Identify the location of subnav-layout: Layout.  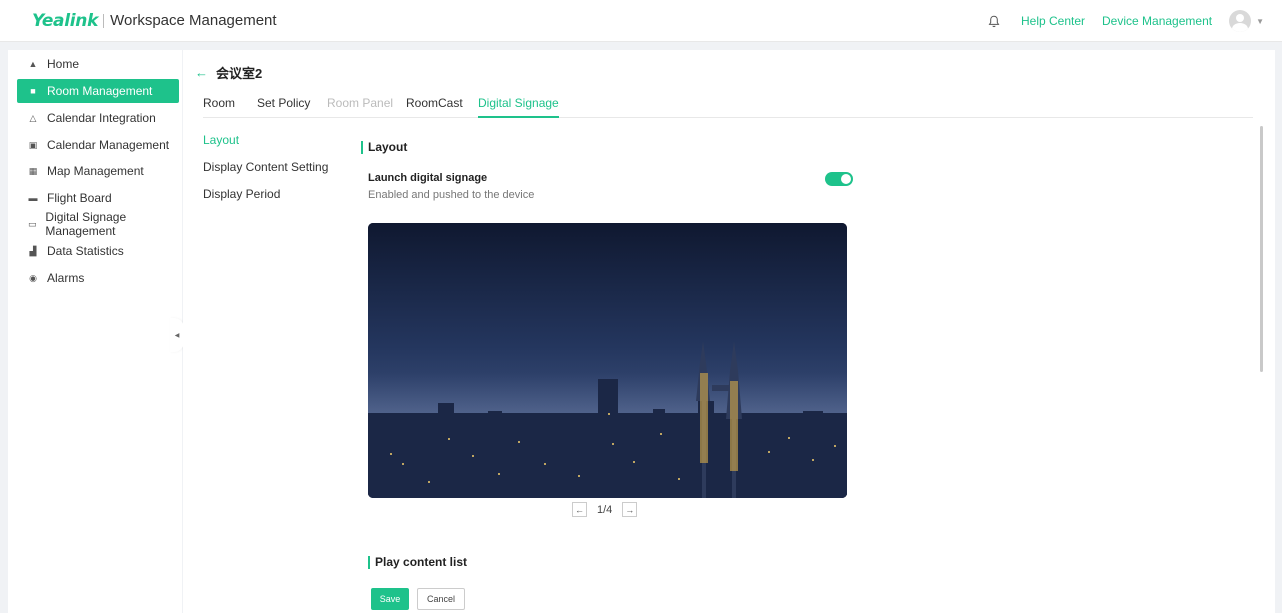
(221, 140).